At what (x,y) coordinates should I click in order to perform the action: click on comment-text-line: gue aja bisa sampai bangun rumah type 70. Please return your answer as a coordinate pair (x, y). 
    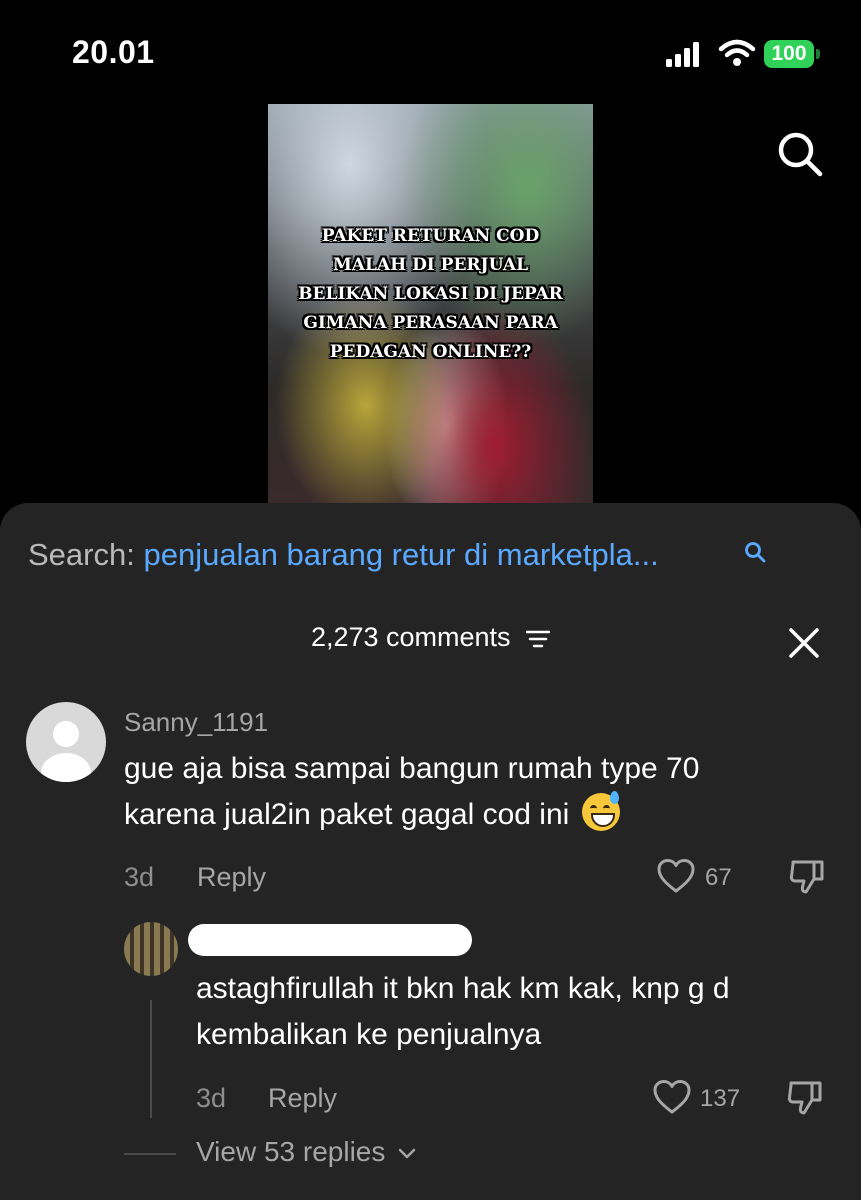
    Looking at the image, I should click on (412, 768).